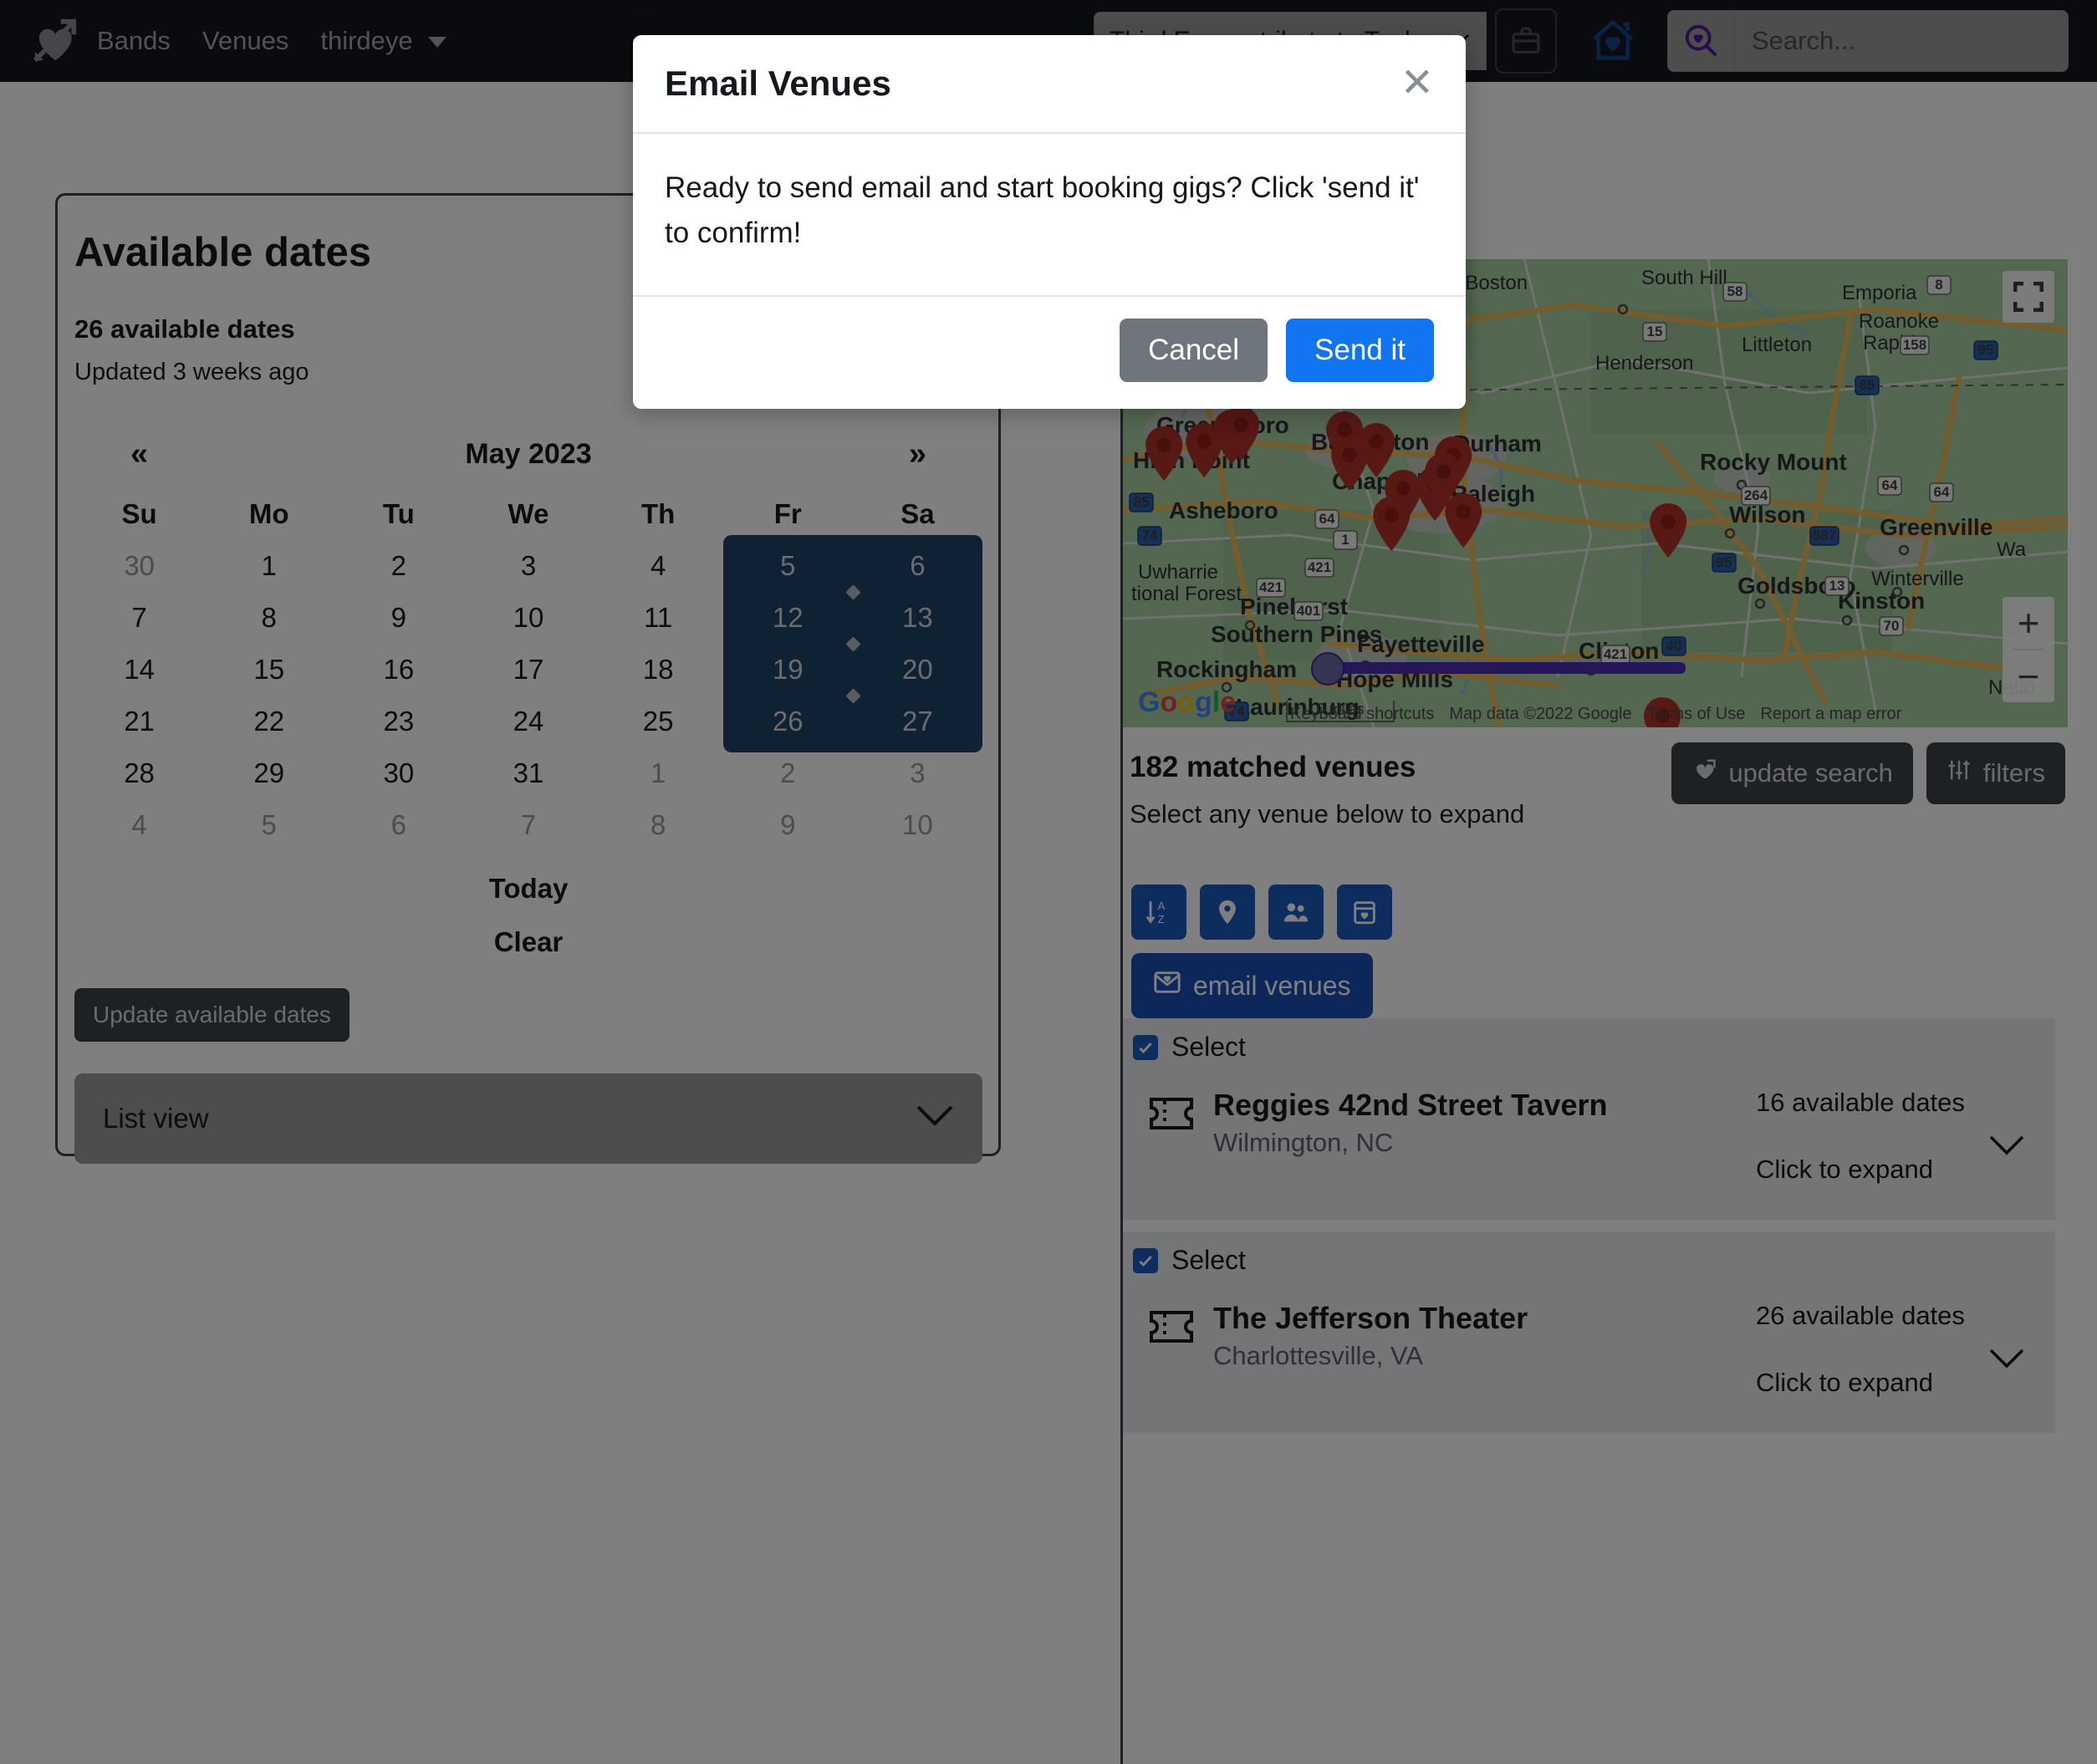  Describe the element at coordinates (1049, 84) in the screenshot. I see `modal-header: Email Venues ✕` at that location.